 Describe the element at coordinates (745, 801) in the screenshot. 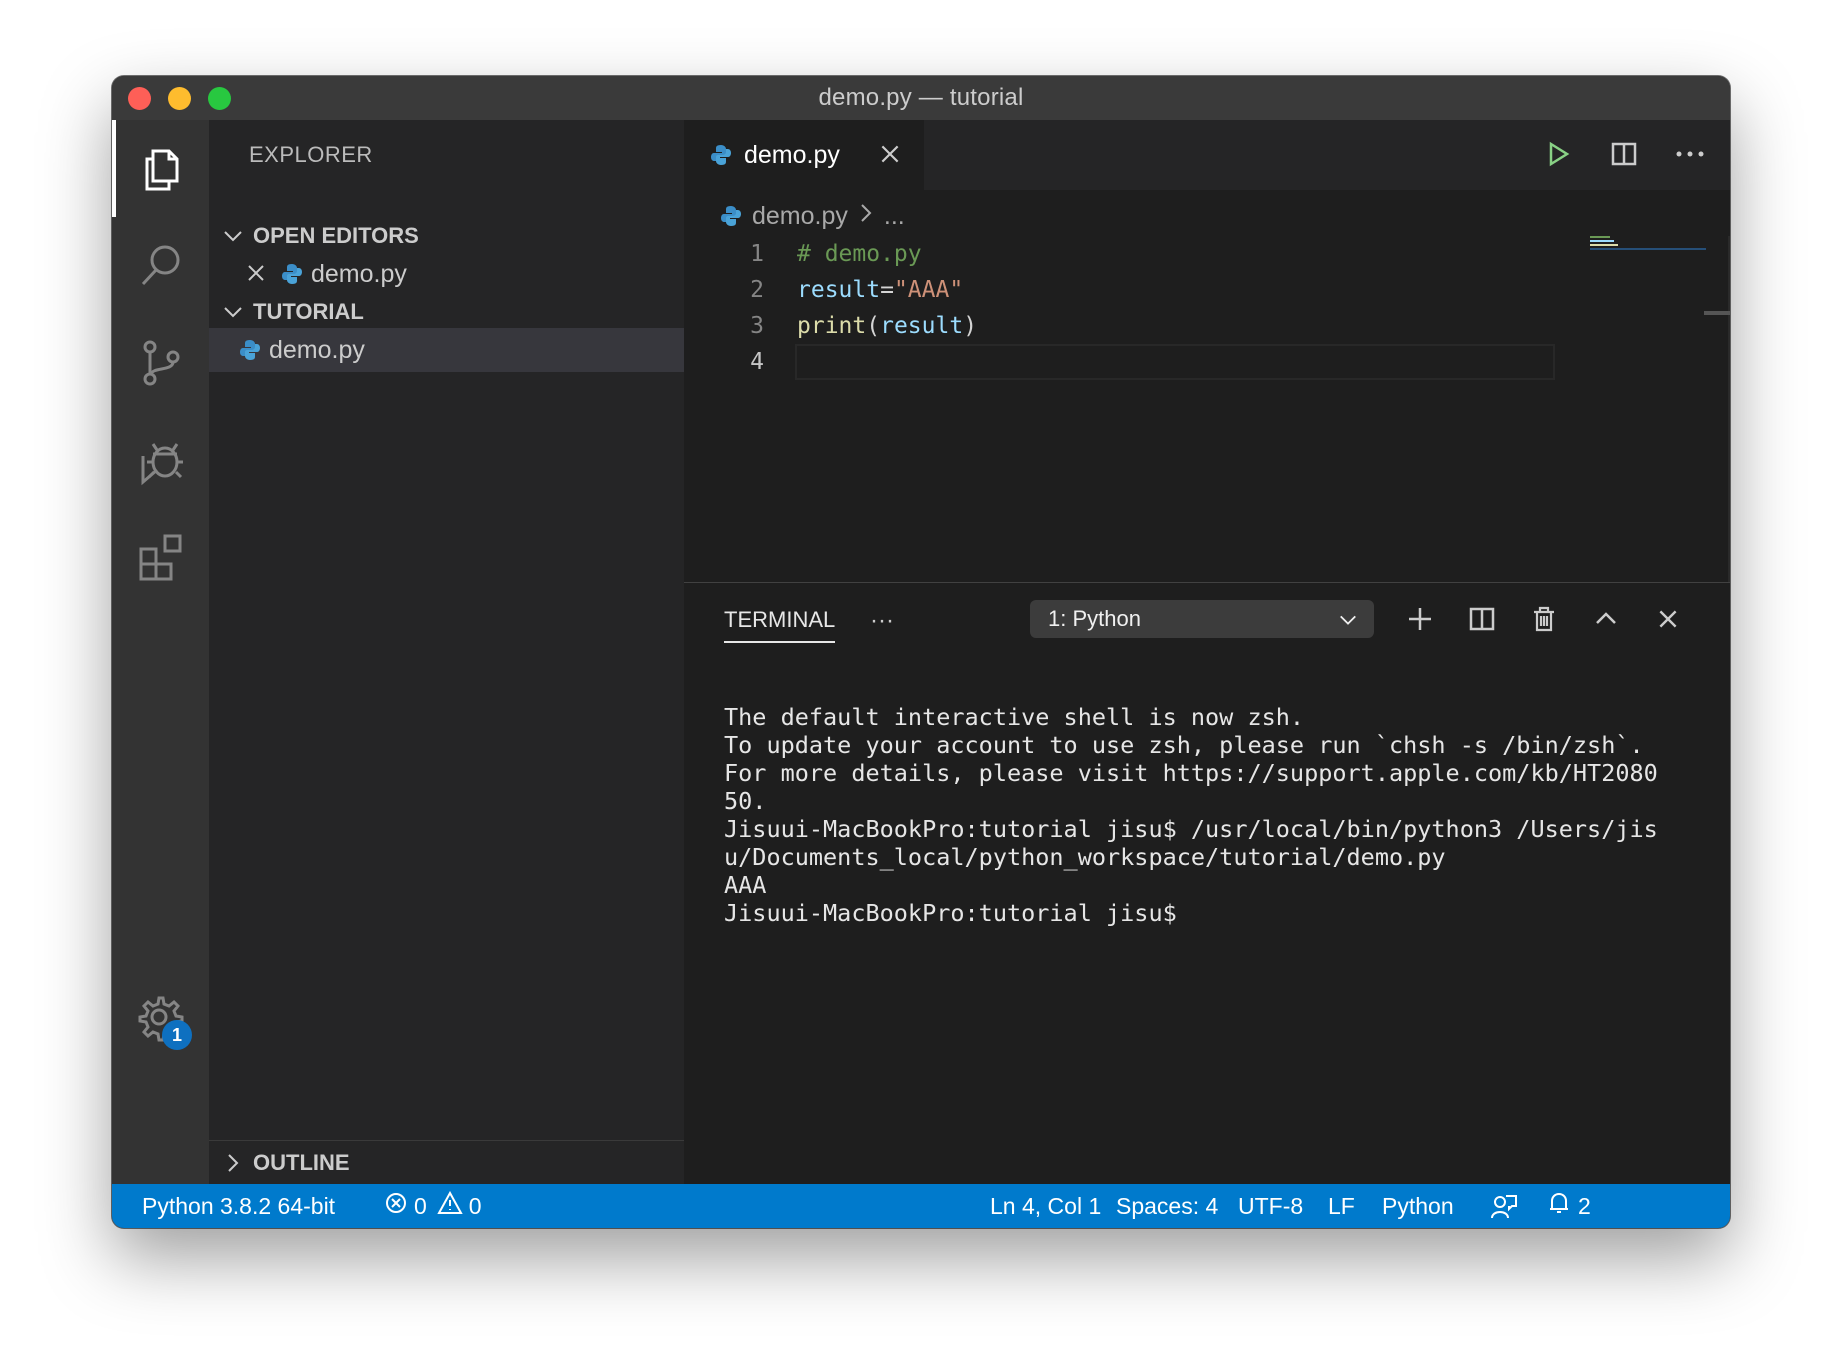

I see `terminal-line: 50.` at that location.